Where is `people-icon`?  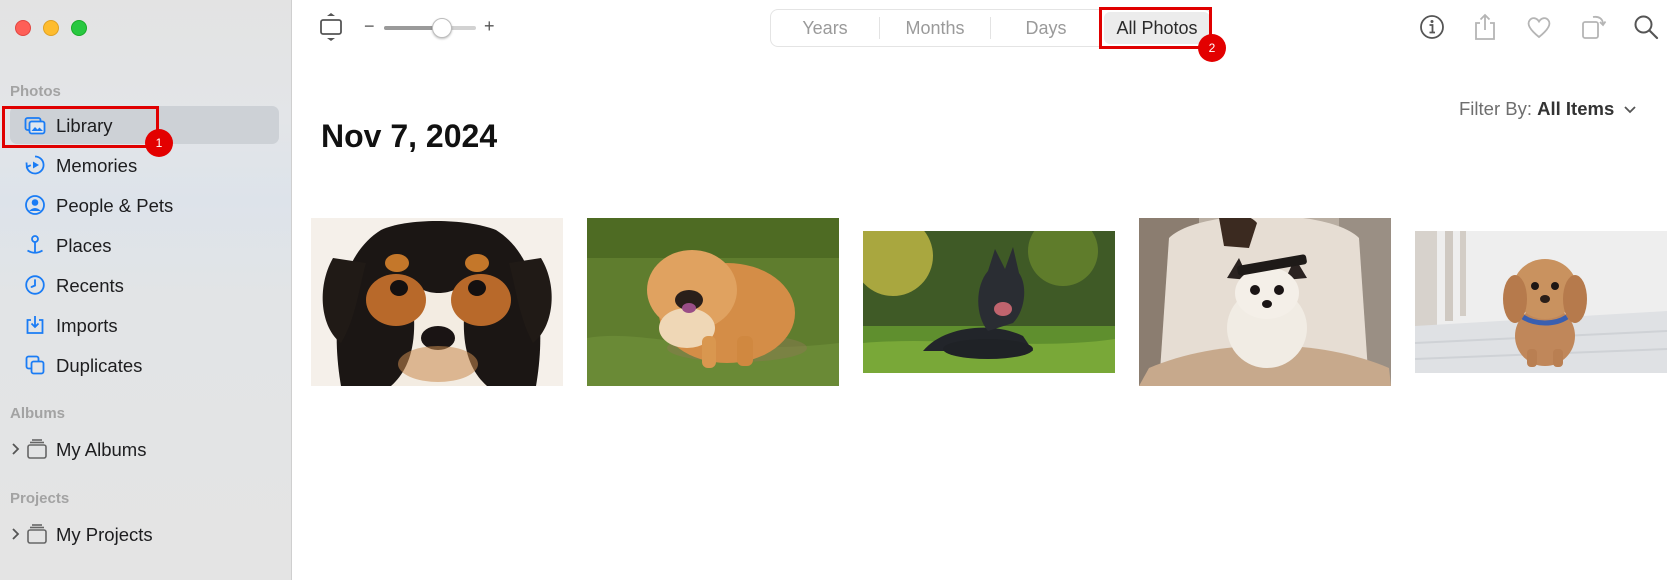 people-icon is located at coordinates (35, 205).